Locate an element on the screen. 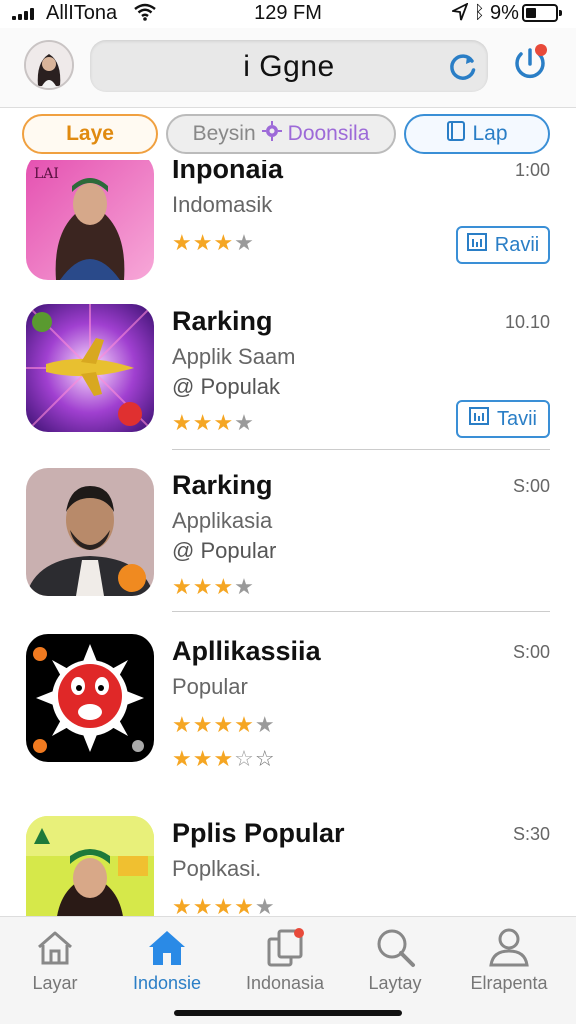 The image size is (576, 1024). filter-pill-lap: Lap is located at coordinates (477, 134).